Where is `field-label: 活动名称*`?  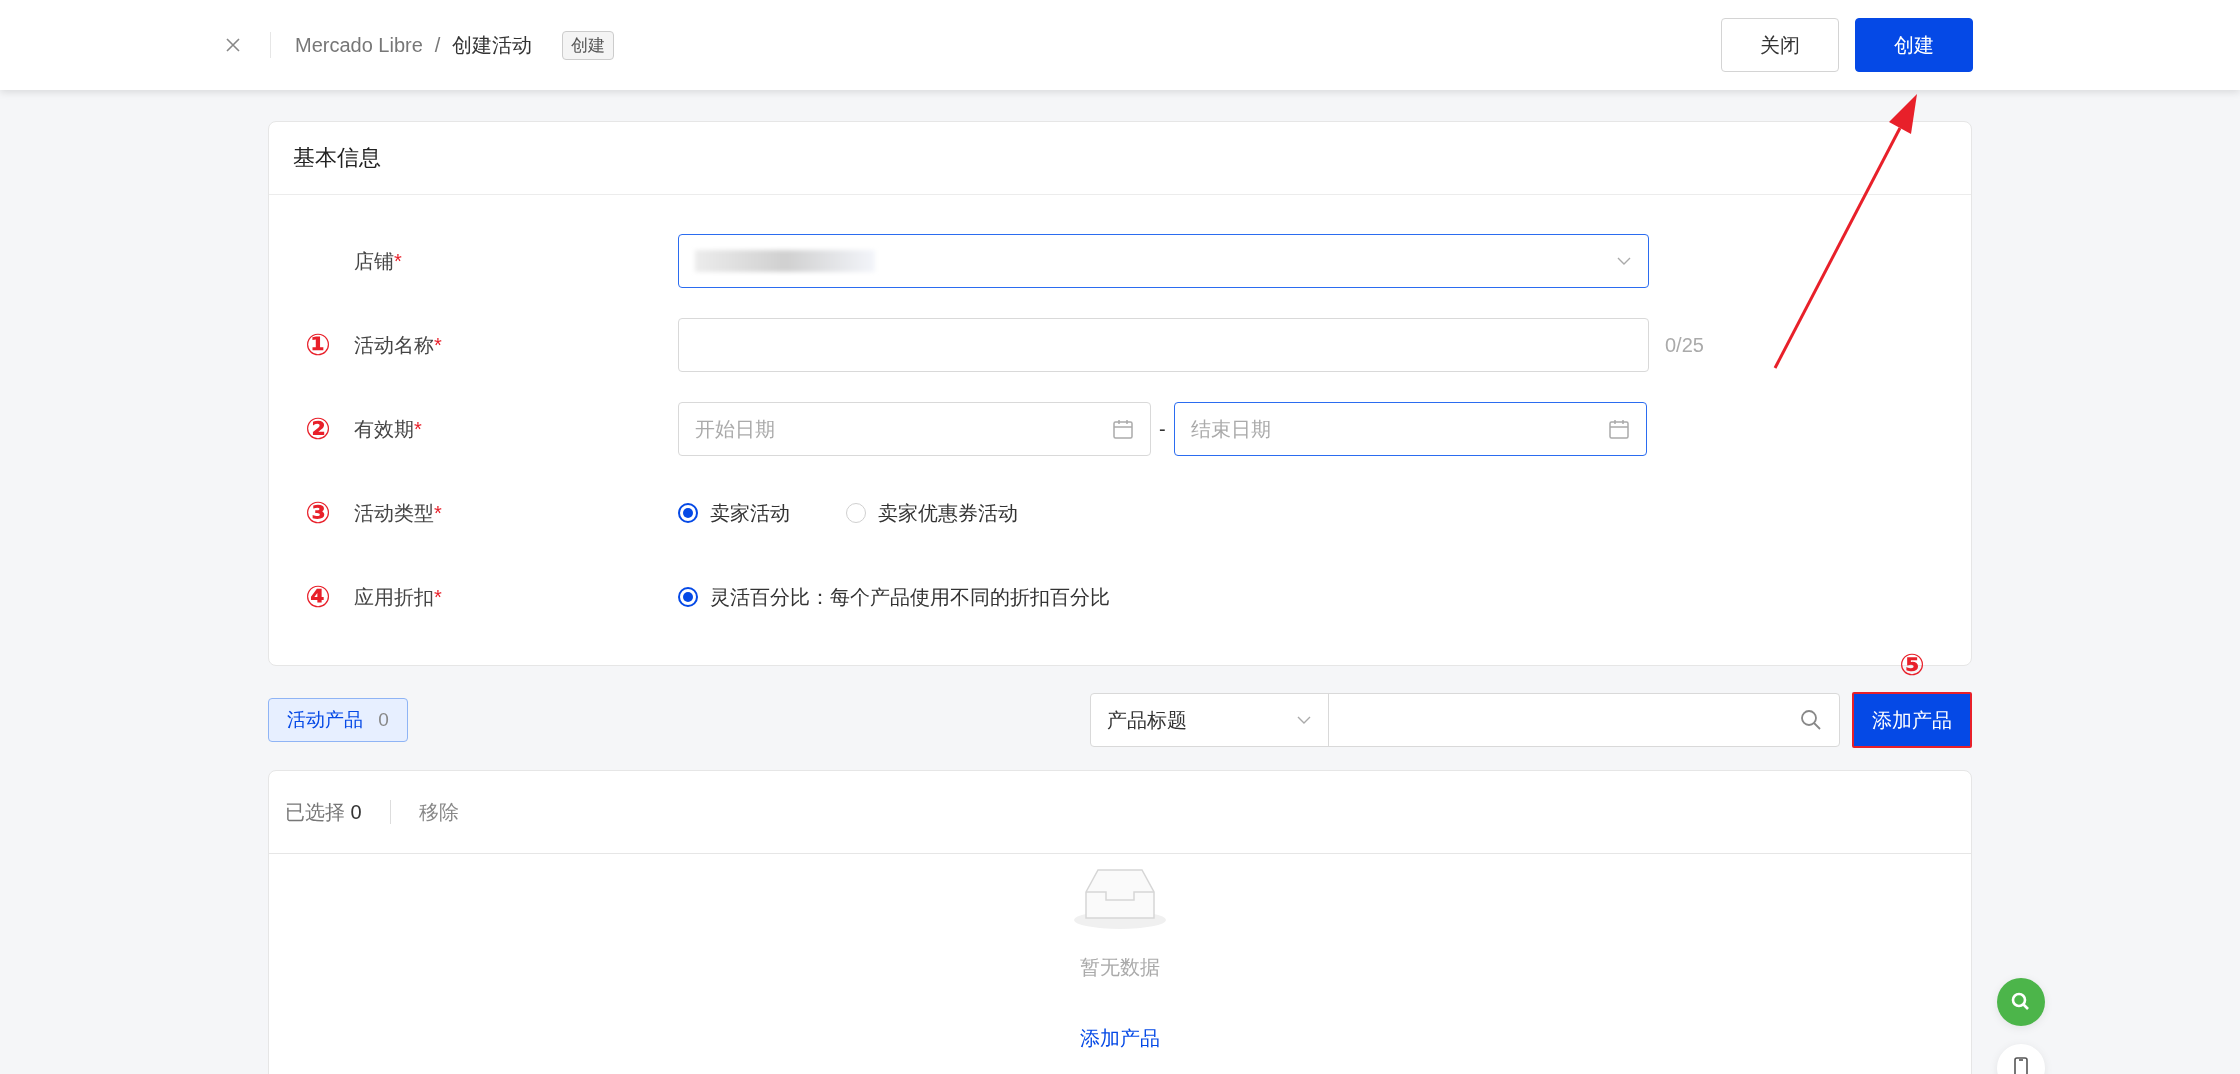 field-label: 活动名称* is located at coordinates (398, 345).